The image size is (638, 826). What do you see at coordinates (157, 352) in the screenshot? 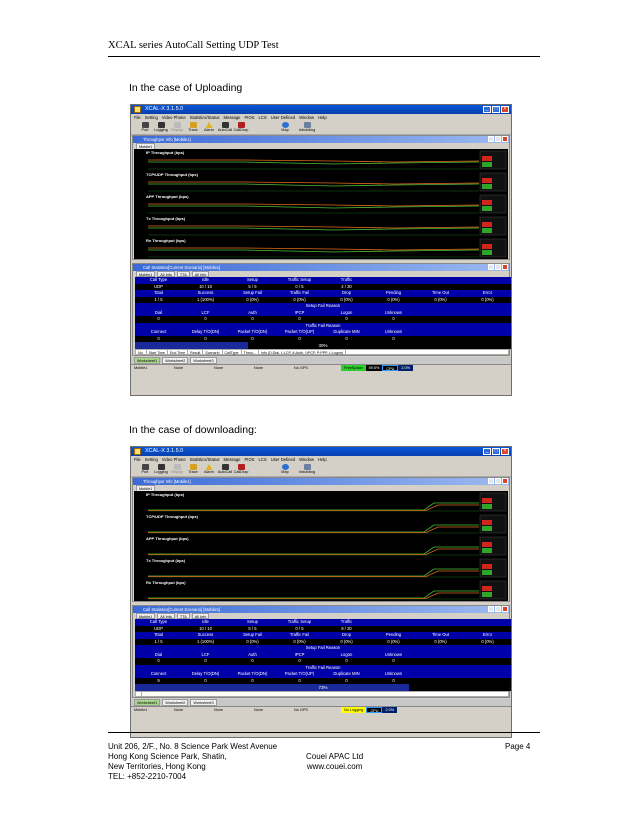
I see `col-start-time: Start Time` at bounding box center [157, 352].